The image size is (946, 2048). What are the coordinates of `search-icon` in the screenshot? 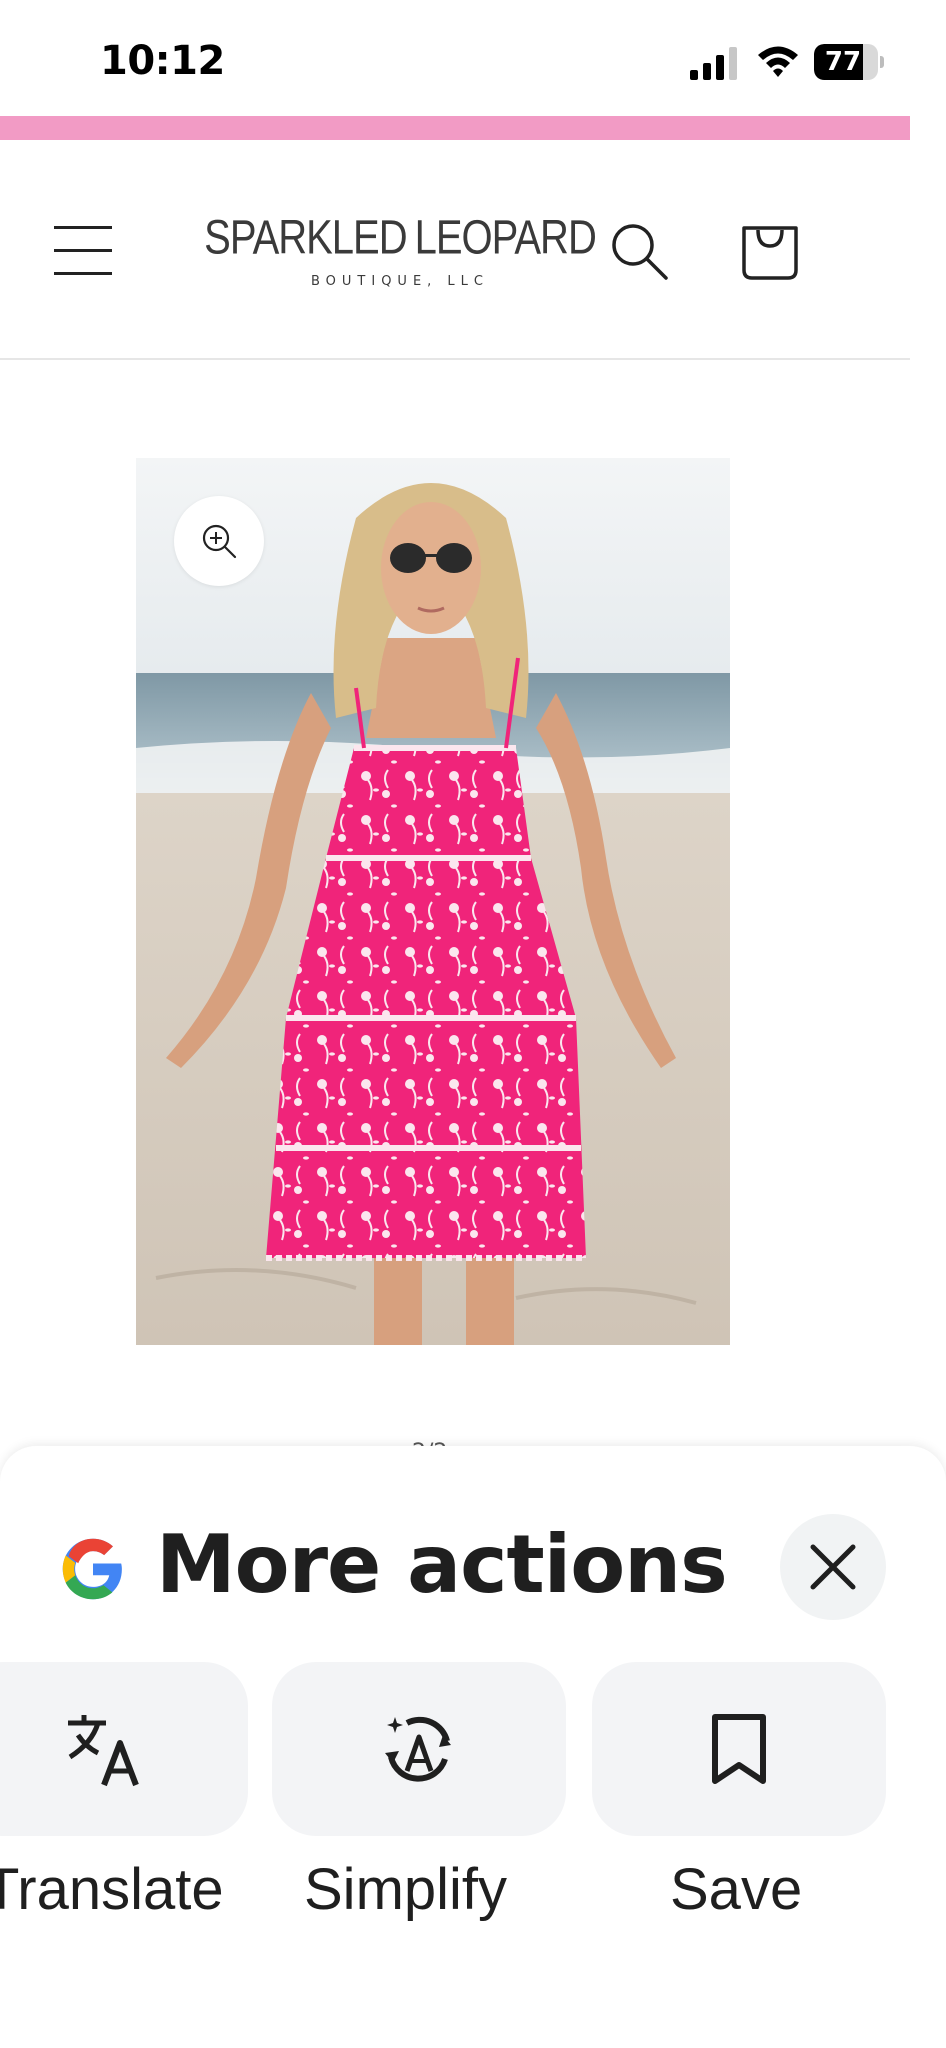 It's located at (639, 251).